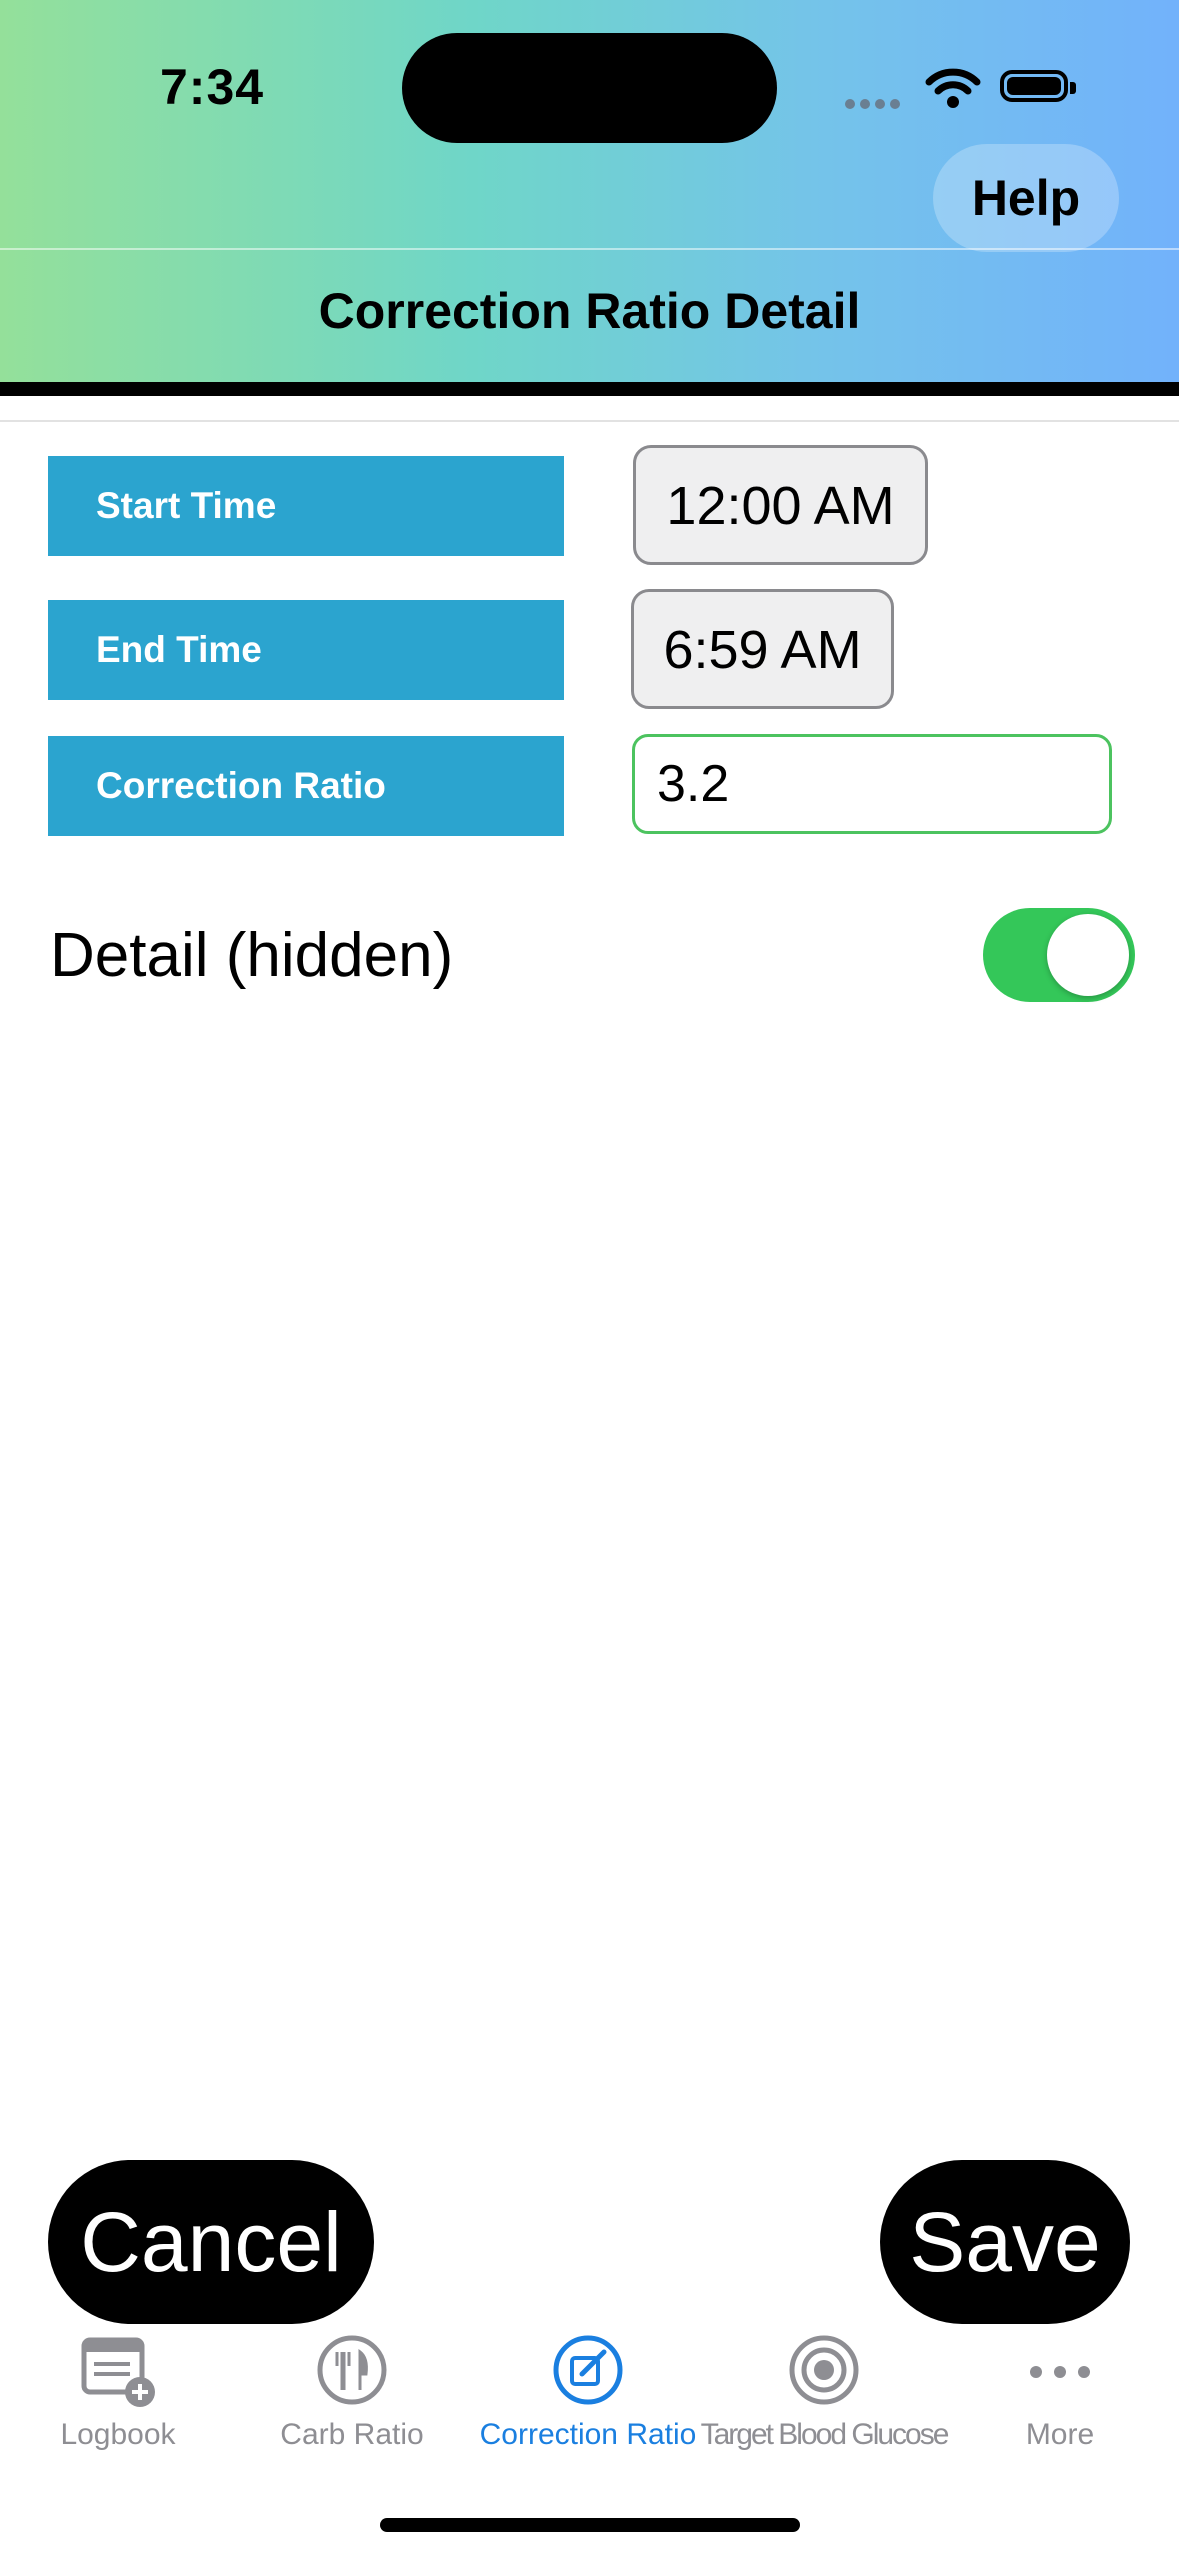 This screenshot has width=1179, height=2556. I want to click on header-bottom-bar, so click(589, 389).